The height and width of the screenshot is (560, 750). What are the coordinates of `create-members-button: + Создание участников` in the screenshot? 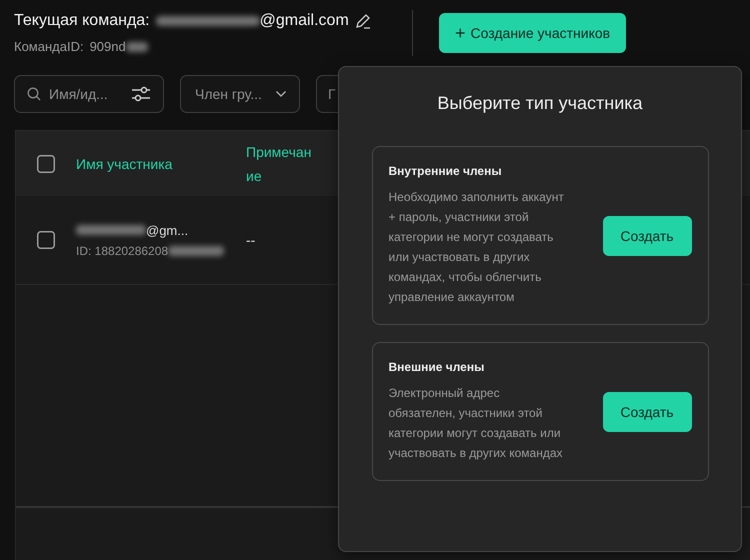 It's located at (532, 33).